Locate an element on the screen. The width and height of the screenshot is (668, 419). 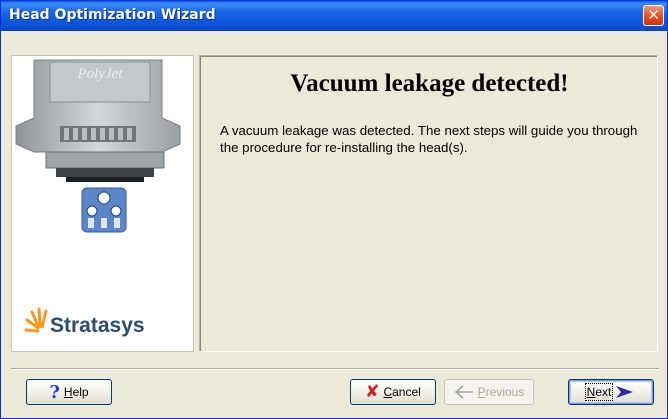
cancel-button: ✘ Cancel is located at coordinates (393, 392).